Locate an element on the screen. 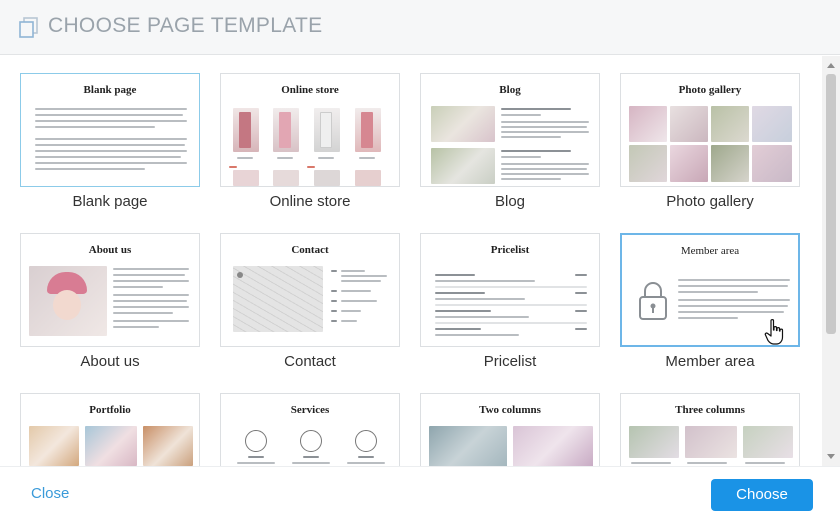 The image size is (840, 525). thumbnail-title: Photo gallery is located at coordinates (710, 90).